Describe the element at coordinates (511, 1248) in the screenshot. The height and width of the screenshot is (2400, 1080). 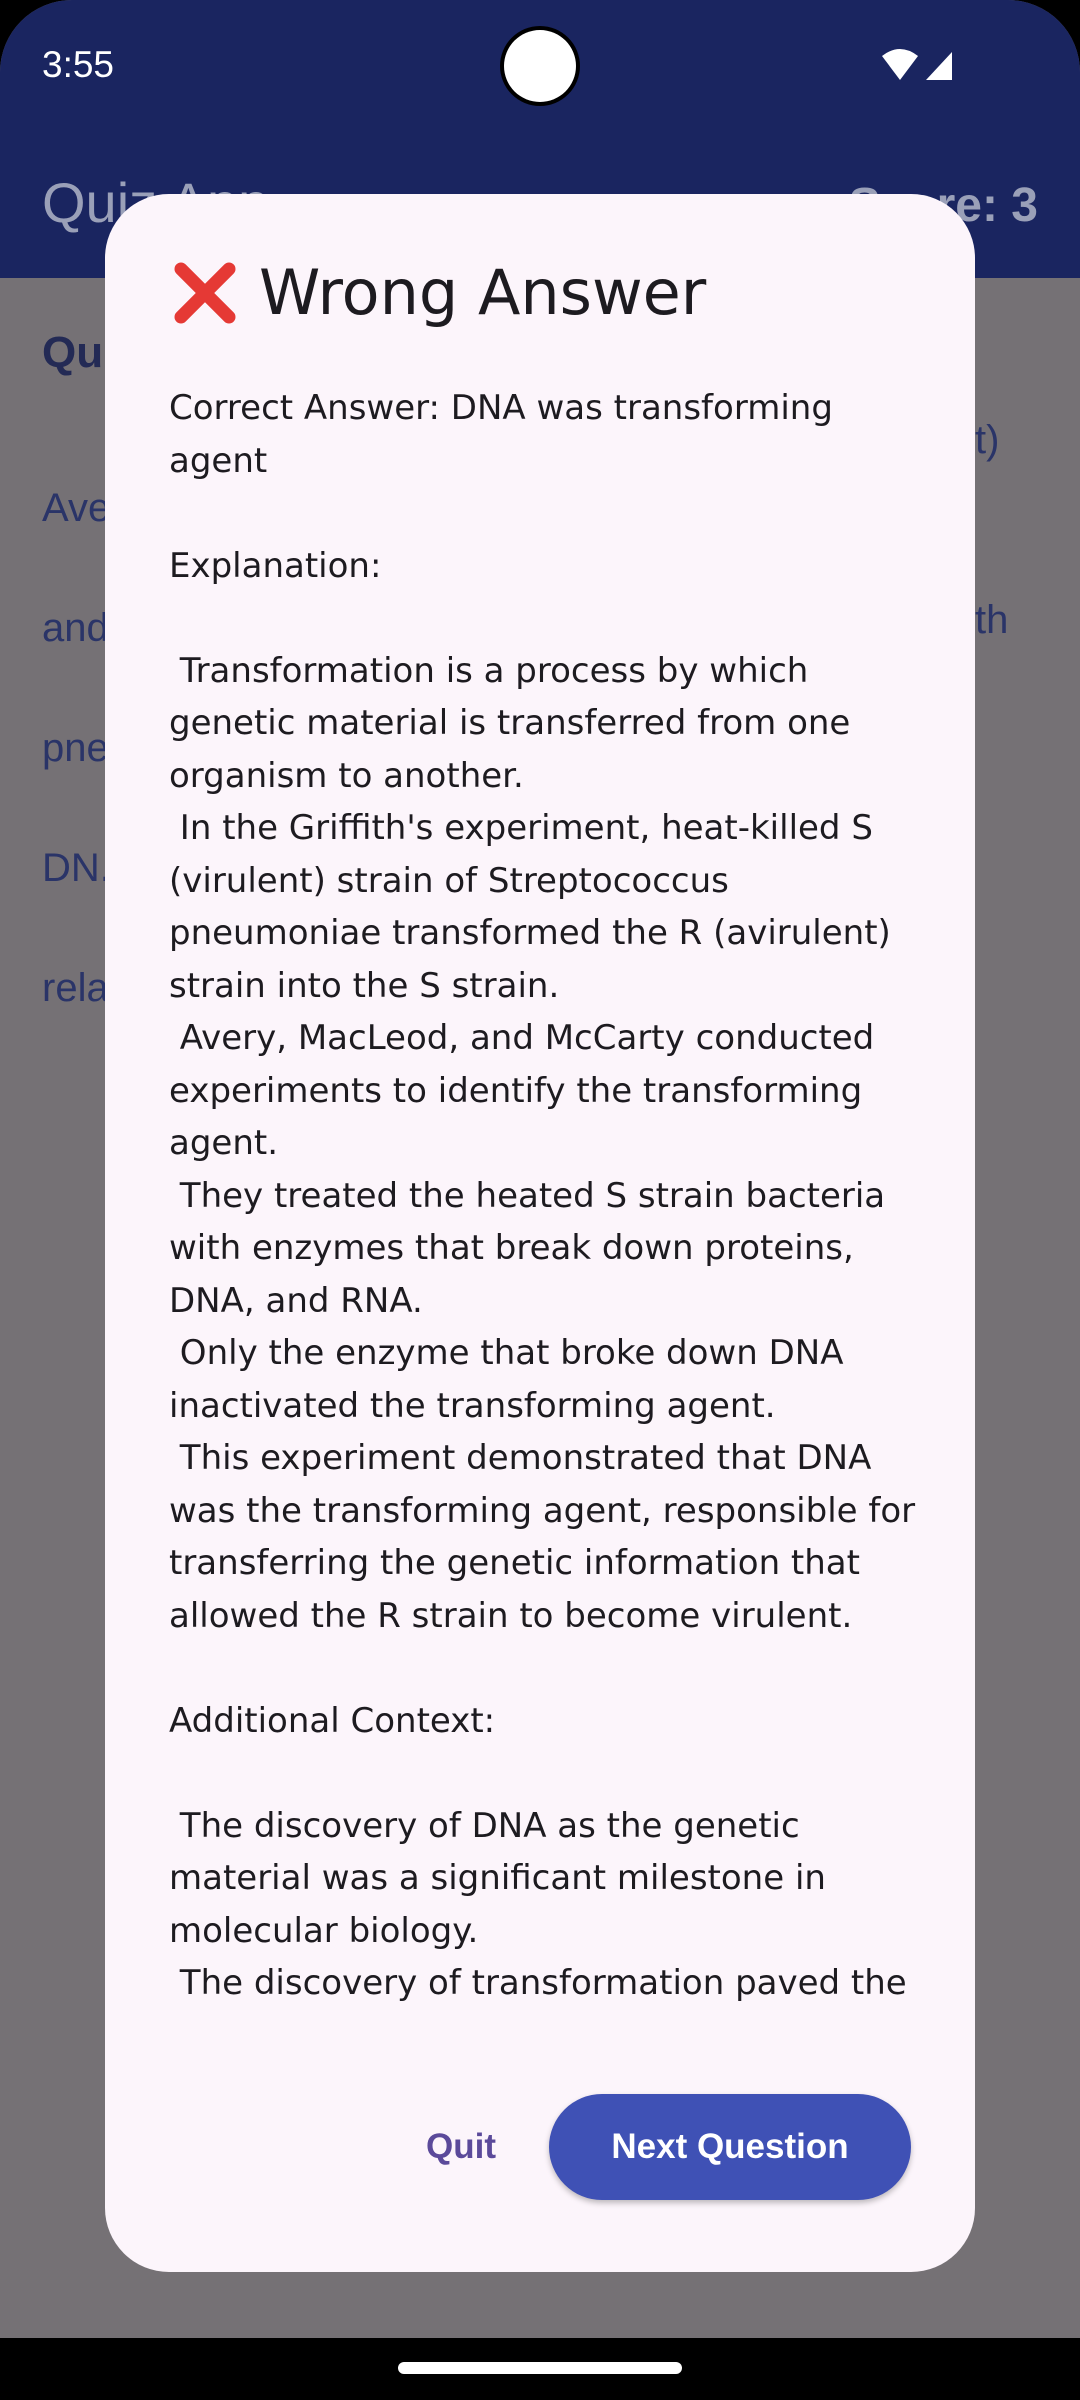
I see `explanation-line: with enzymes that break down proteins,` at that location.